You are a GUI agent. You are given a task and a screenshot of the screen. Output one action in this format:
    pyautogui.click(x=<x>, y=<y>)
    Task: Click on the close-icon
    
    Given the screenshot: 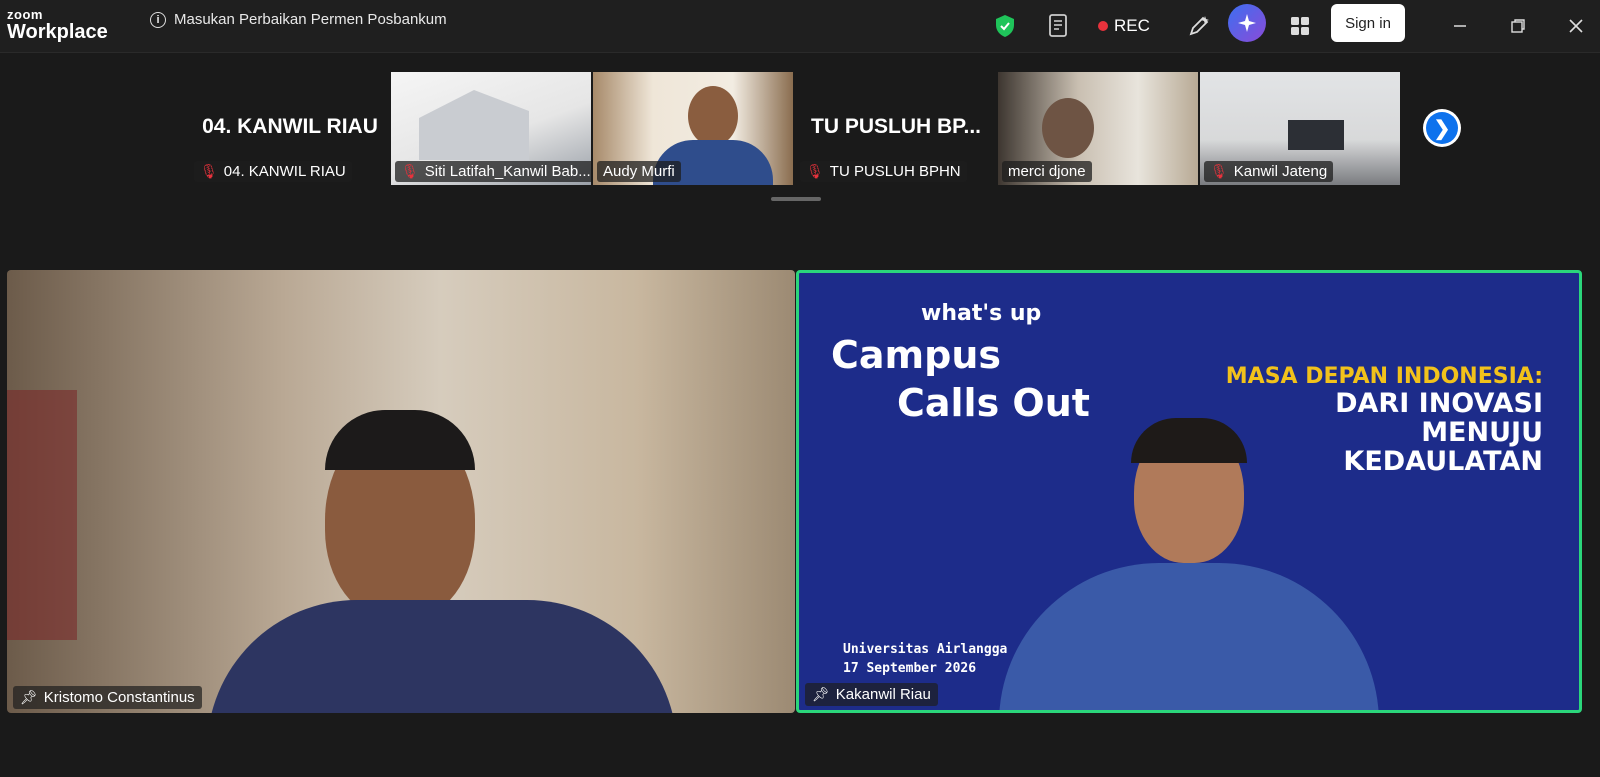 What is the action you would take?
    pyautogui.click(x=1576, y=26)
    